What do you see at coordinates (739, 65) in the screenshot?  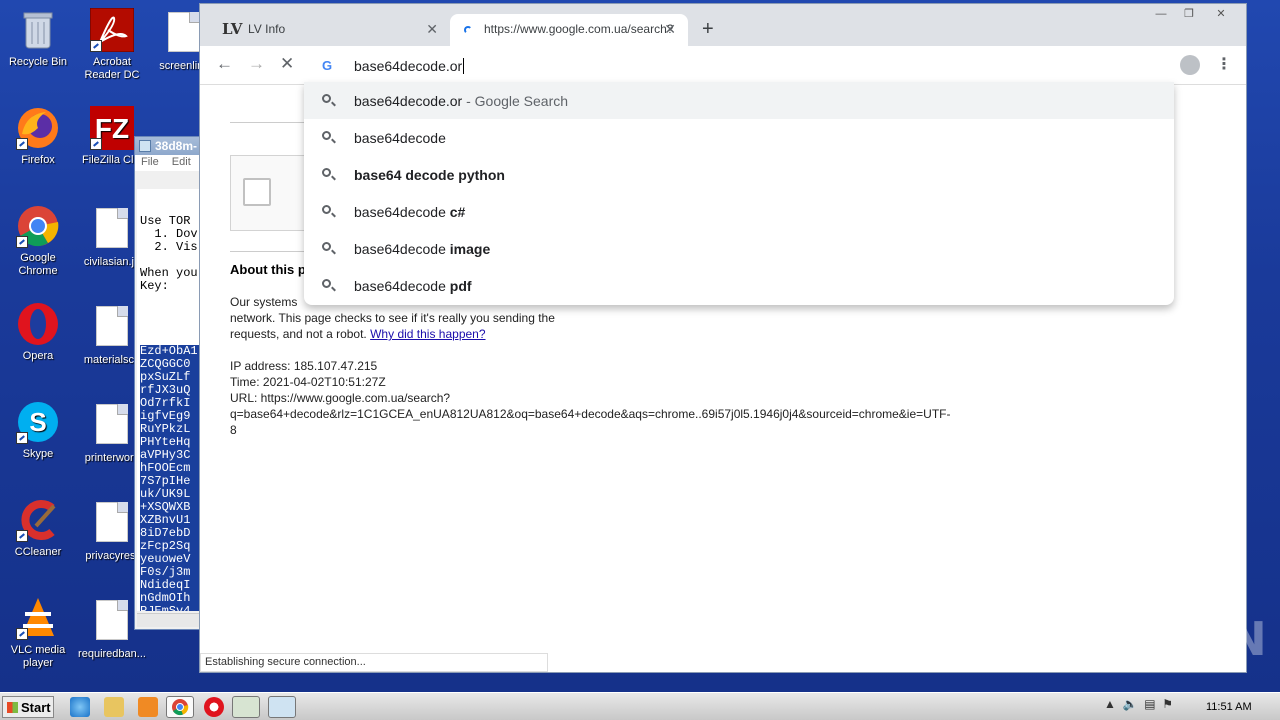 I see `omnibox: G base64decode.or` at bounding box center [739, 65].